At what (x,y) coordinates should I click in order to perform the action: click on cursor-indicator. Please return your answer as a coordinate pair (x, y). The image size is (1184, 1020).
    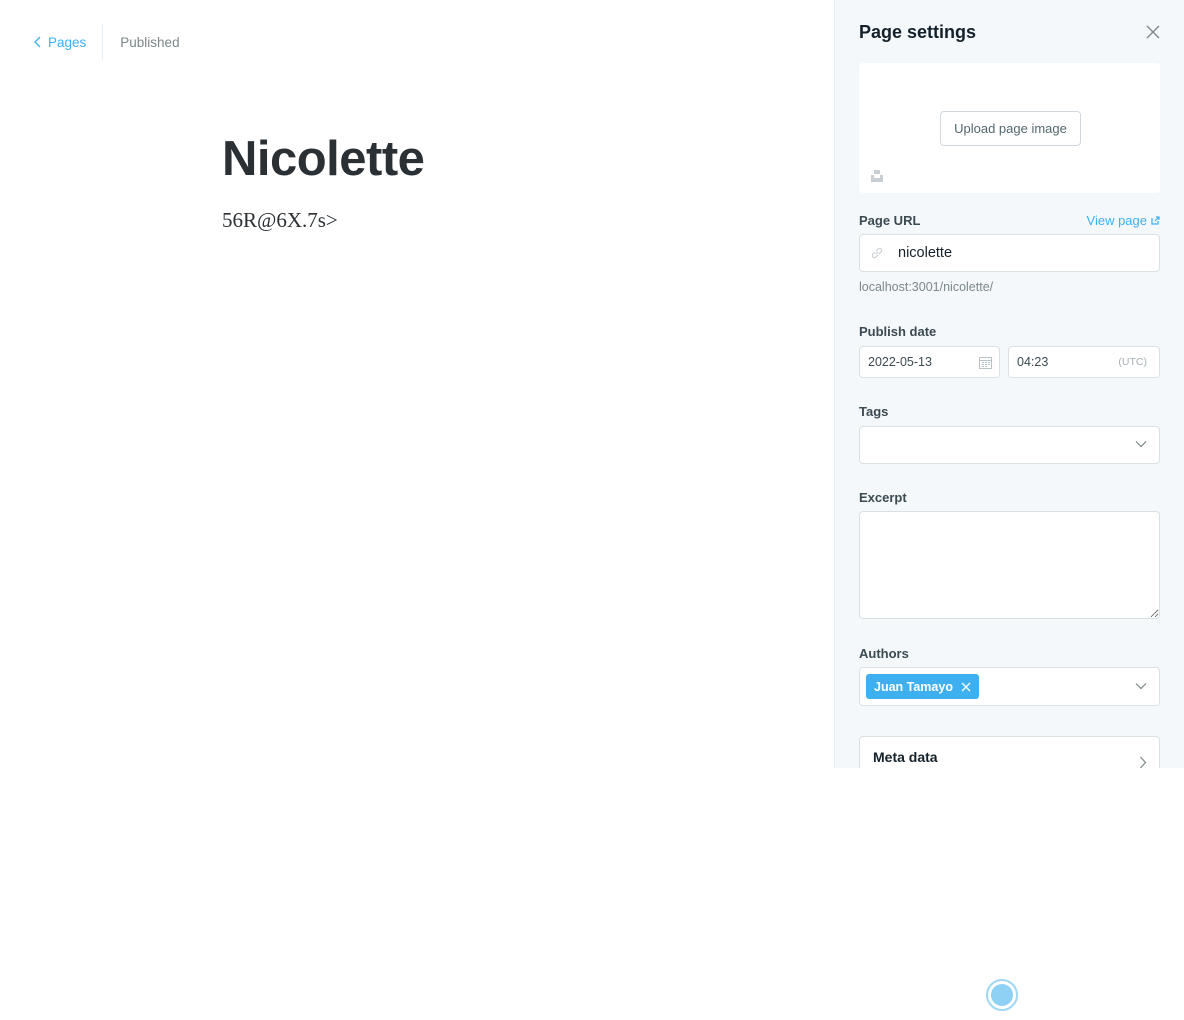
    Looking at the image, I should click on (1002, 995).